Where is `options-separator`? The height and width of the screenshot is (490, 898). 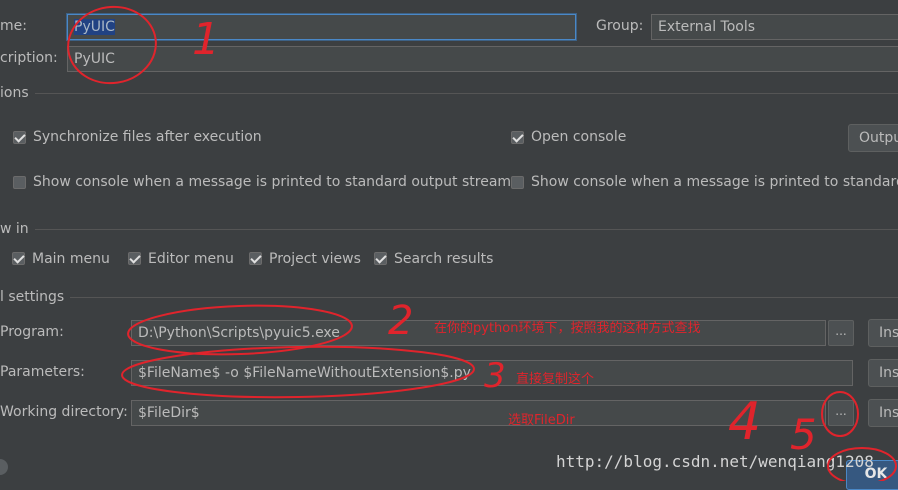
options-separator is located at coordinates (449, 93).